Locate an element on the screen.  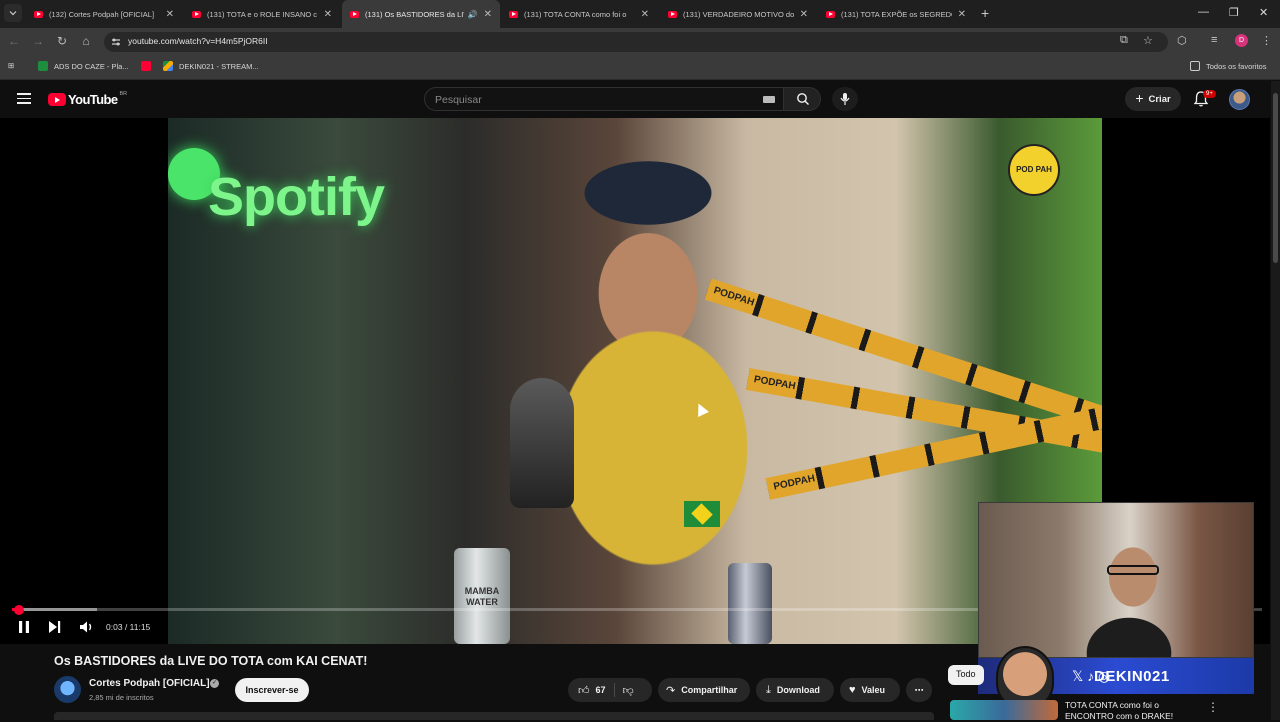
next-video-icon is located at coordinates (55, 627).